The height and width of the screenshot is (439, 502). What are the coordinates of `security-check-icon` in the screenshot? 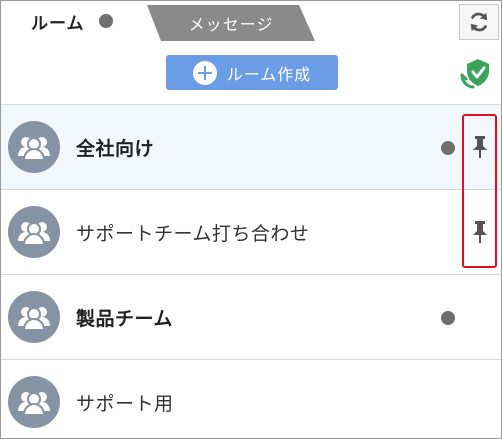 It's located at (476, 73).